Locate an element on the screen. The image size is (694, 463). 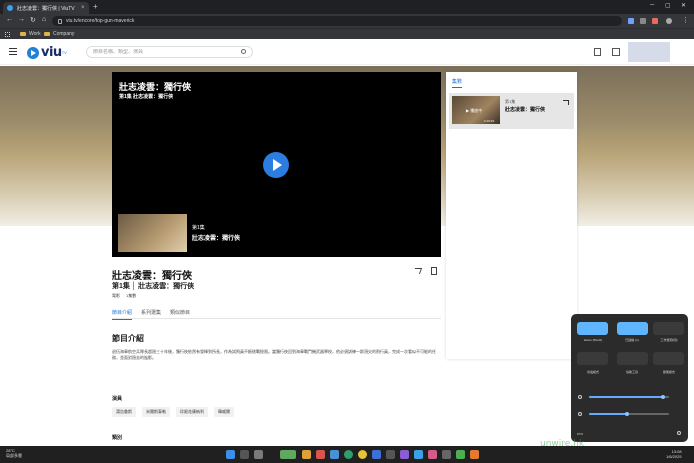
bookmark-icon is located at coordinates (597, 52).